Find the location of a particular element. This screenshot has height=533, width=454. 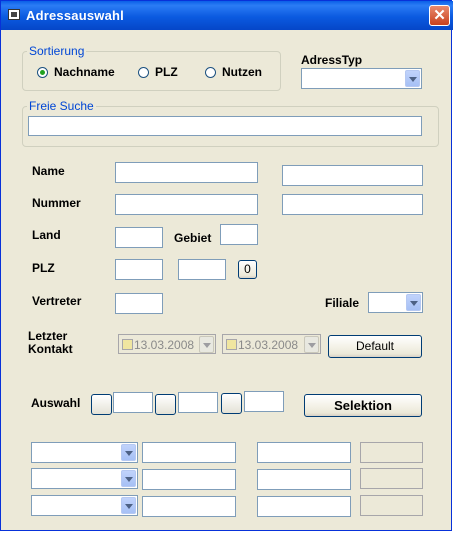

filter-row-2-value is located at coordinates (304, 479).